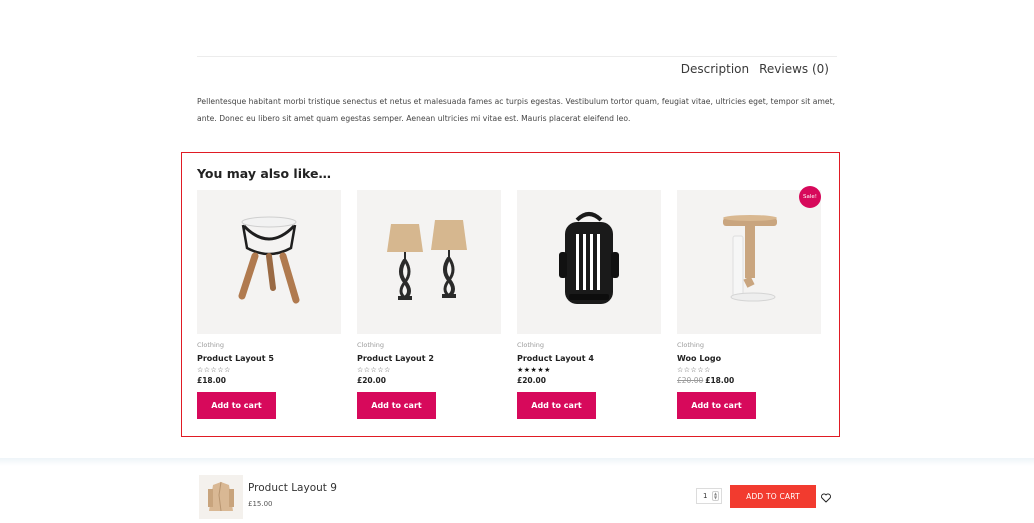 This screenshot has height=523, width=1034. What do you see at coordinates (534, 370) in the screenshot?
I see `rating-stars: ★★★★★` at bounding box center [534, 370].